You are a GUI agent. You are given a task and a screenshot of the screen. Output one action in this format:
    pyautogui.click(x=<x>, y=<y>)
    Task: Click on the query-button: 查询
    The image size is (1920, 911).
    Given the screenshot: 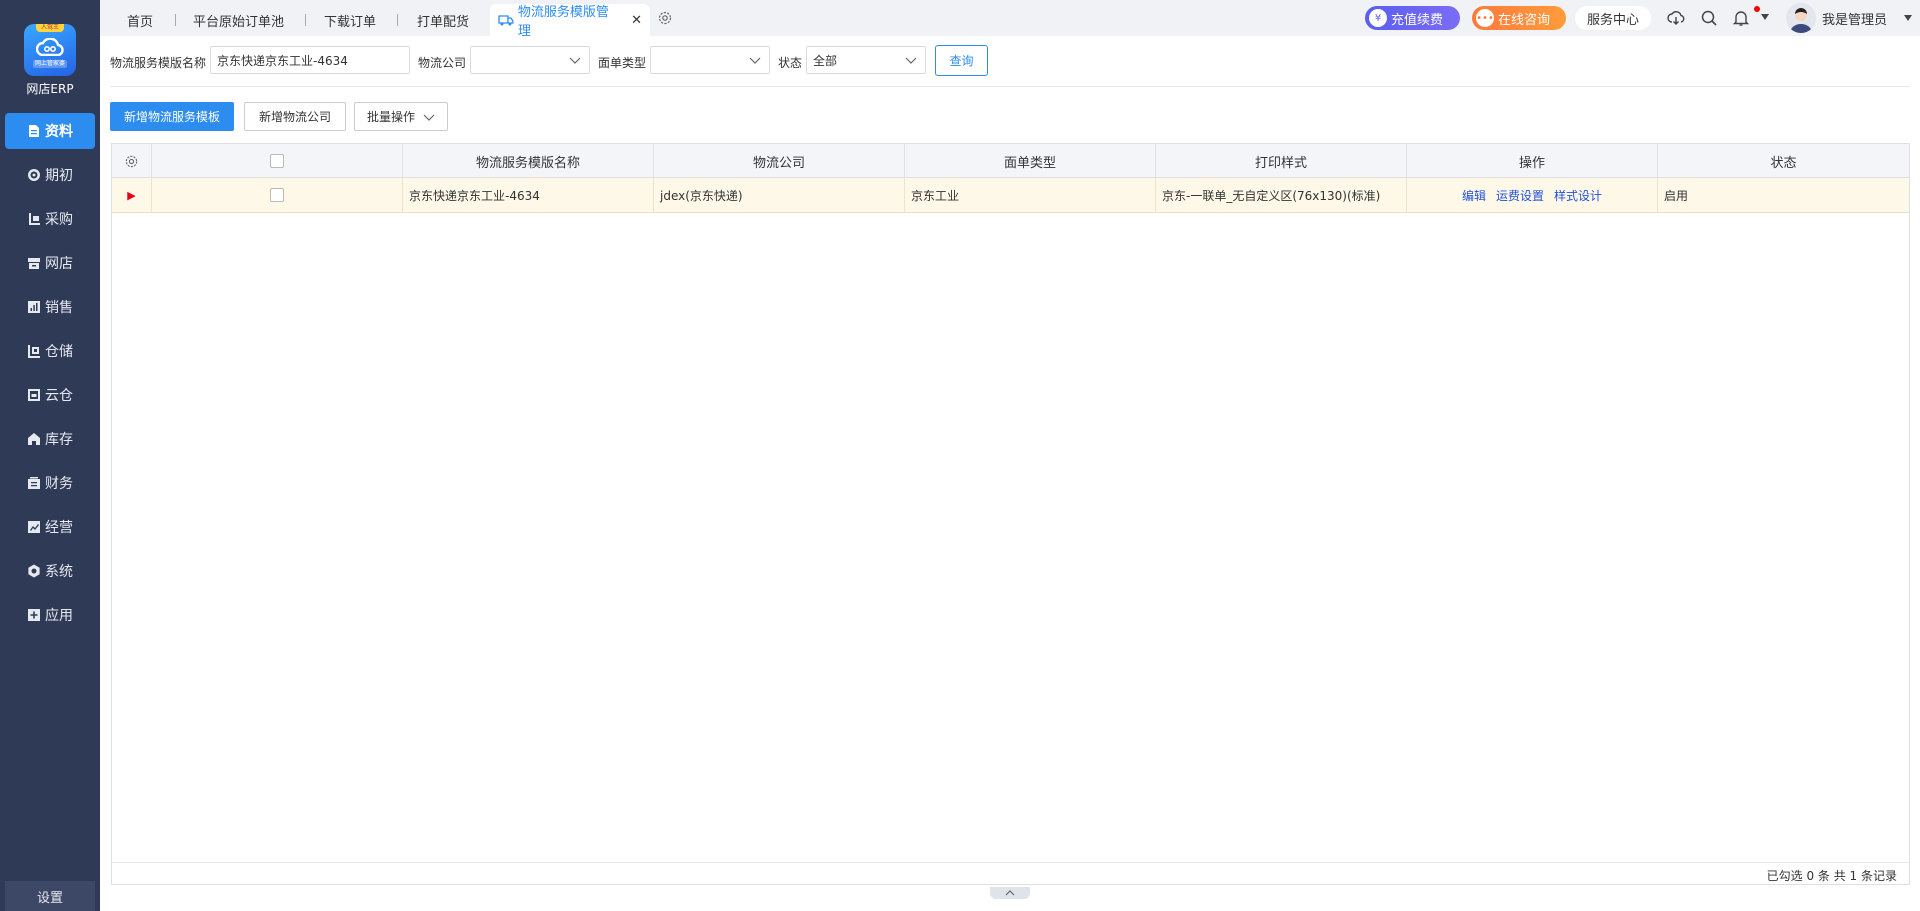 What is the action you would take?
    pyautogui.click(x=961, y=60)
    